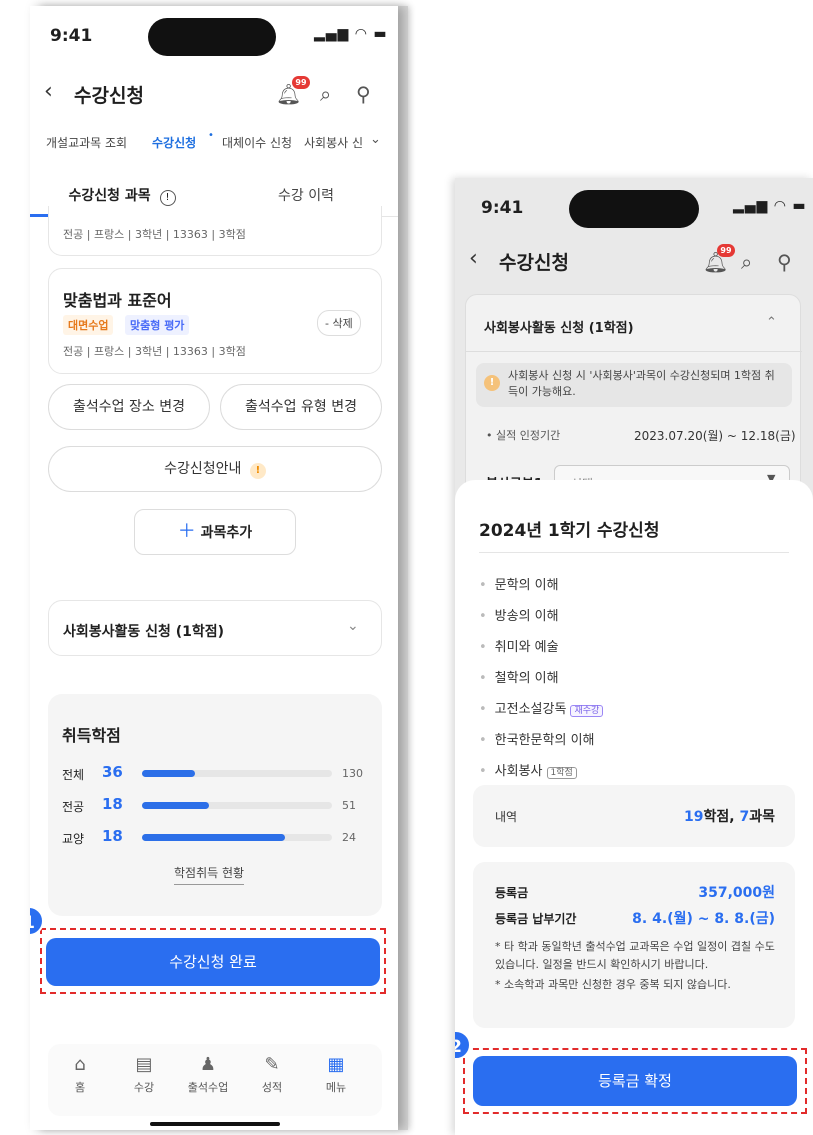 This screenshot has width=813, height=1135. What do you see at coordinates (209, 874) in the screenshot?
I see `credit-status-link: 학점취득 현황` at bounding box center [209, 874].